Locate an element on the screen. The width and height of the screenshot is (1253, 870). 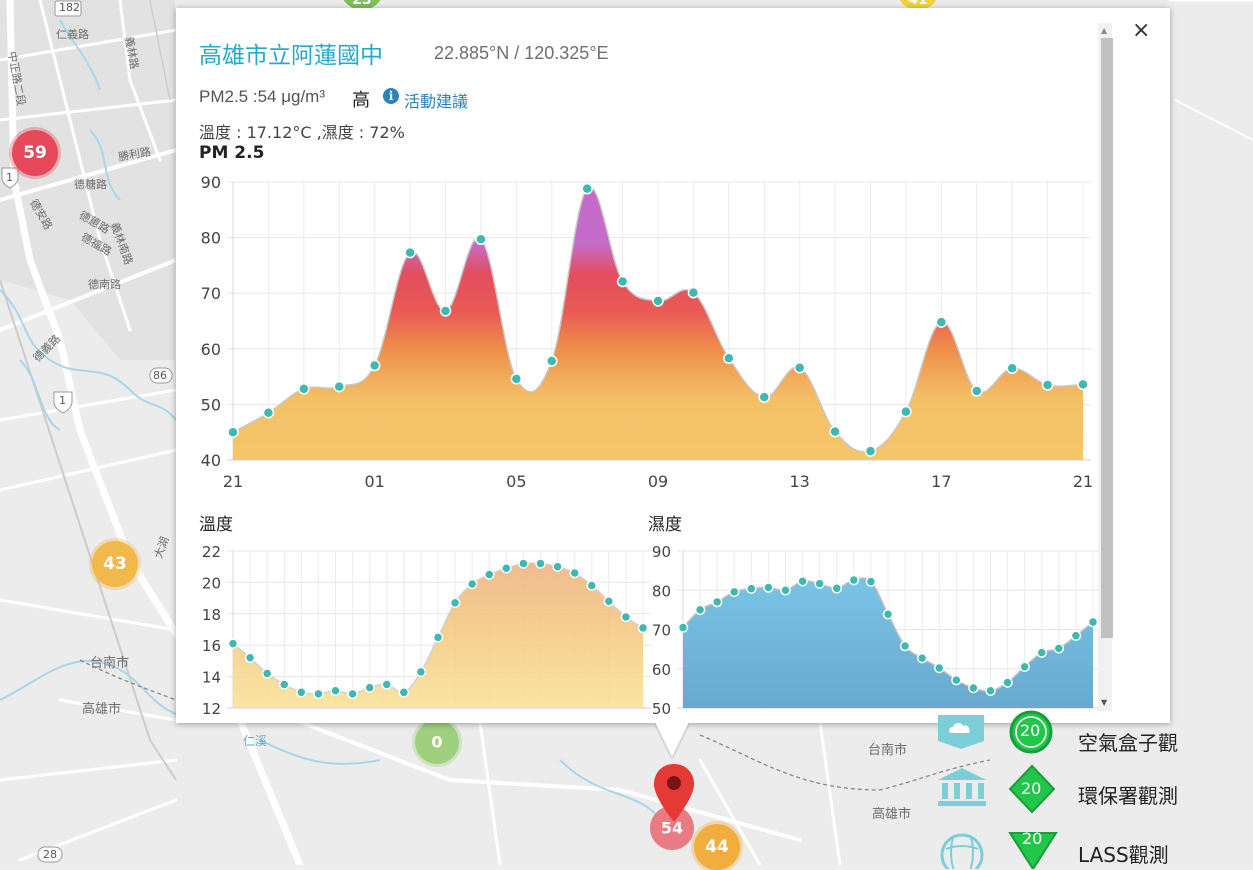
map-cluster-marker: 0 is located at coordinates (437, 742).